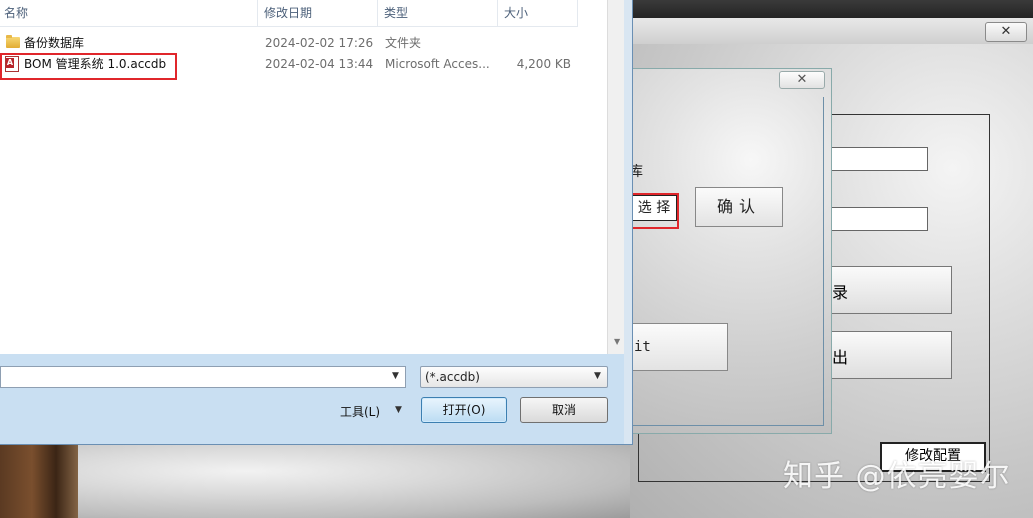  Describe the element at coordinates (54, 43) in the screenshot. I see `file-name: 备份数据库` at that location.